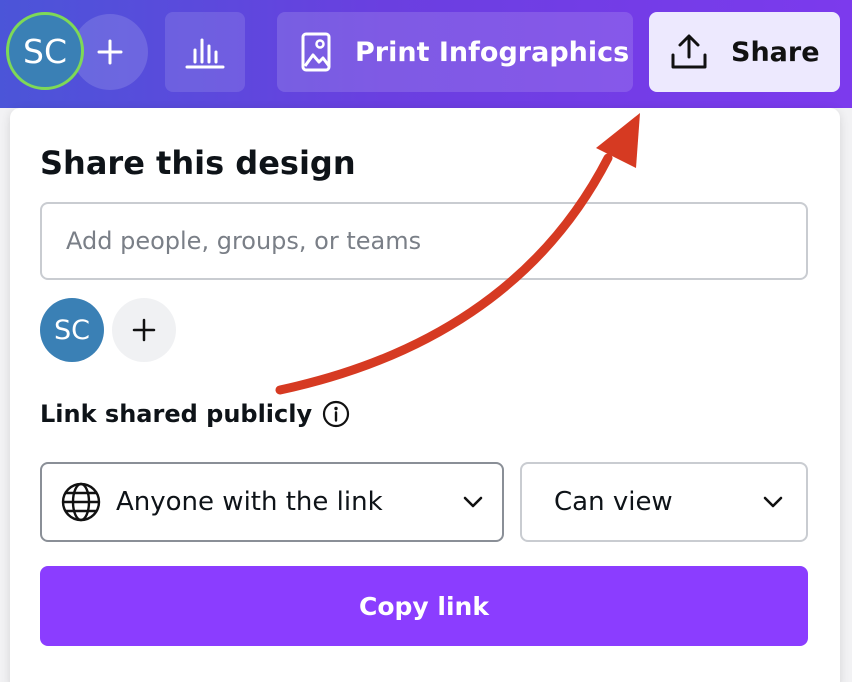  I want to click on avatar-initials: SC, so click(45, 51).